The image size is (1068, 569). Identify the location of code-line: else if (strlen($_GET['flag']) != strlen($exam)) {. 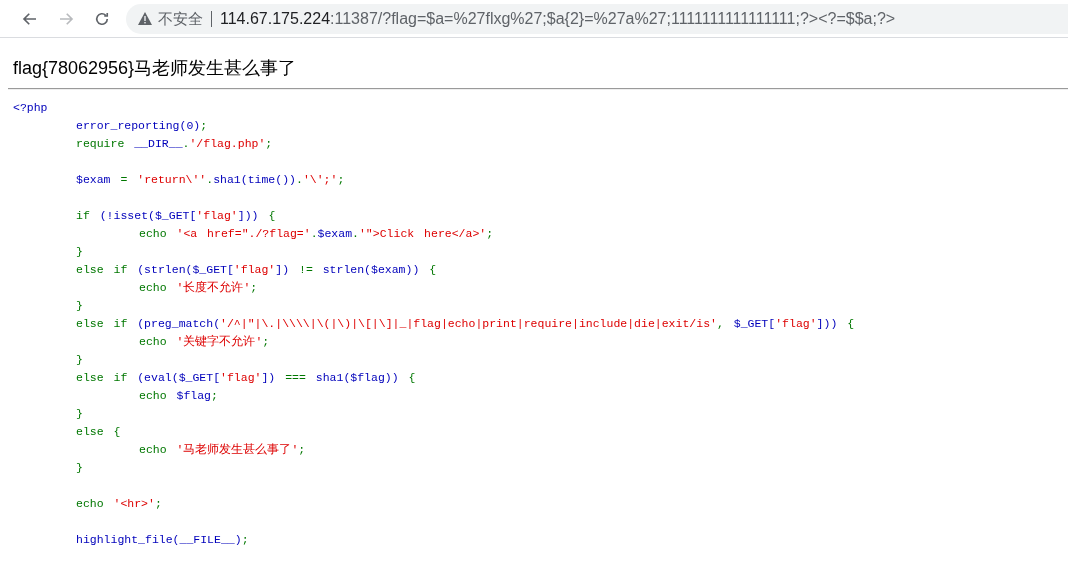
(256, 270).